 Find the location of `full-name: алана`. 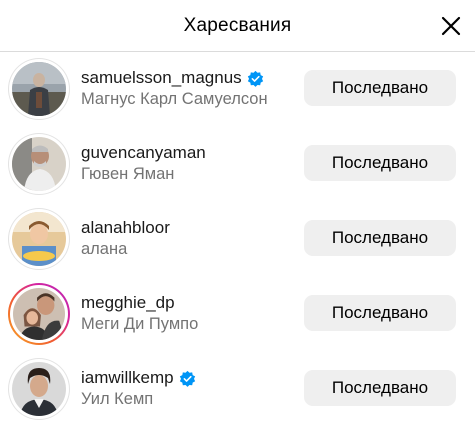

full-name: алана is located at coordinates (104, 249).